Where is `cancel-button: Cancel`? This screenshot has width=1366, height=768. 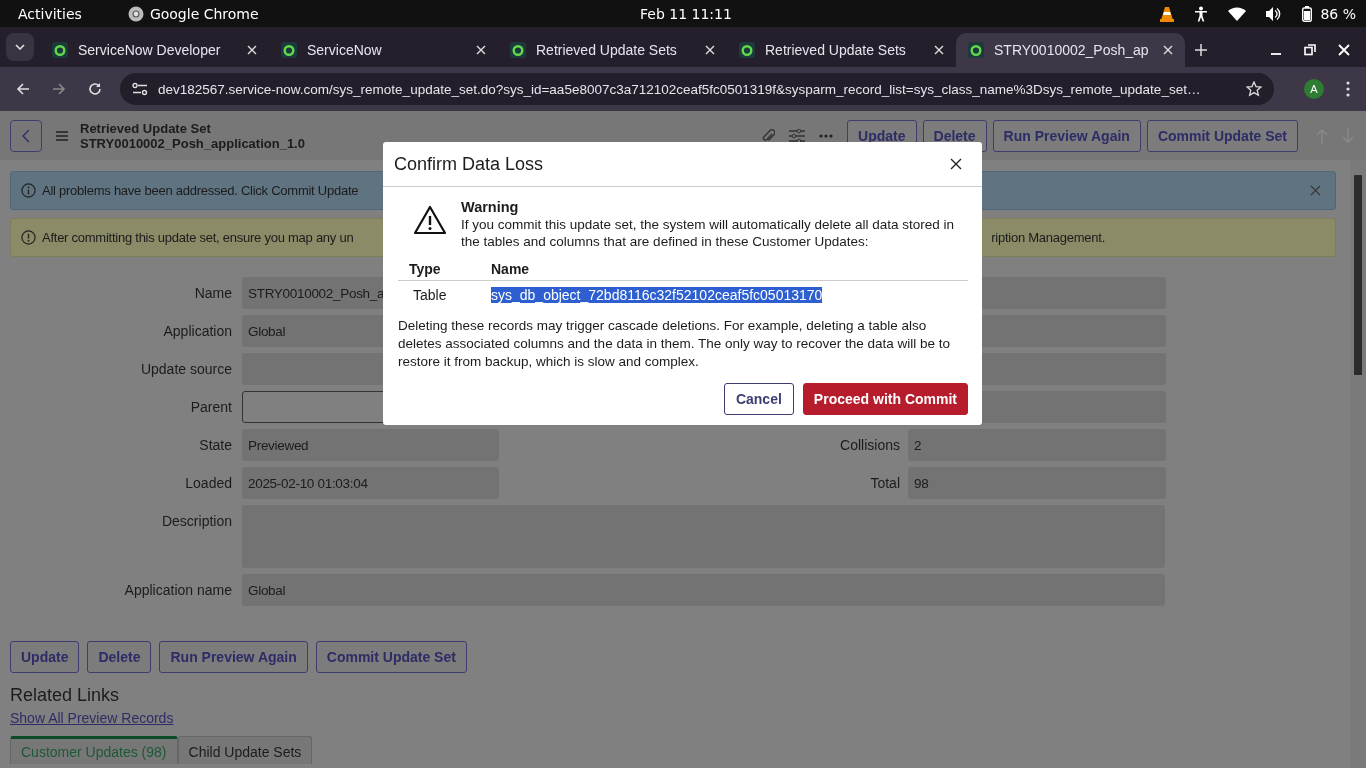
cancel-button: Cancel is located at coordinates (758, 399).